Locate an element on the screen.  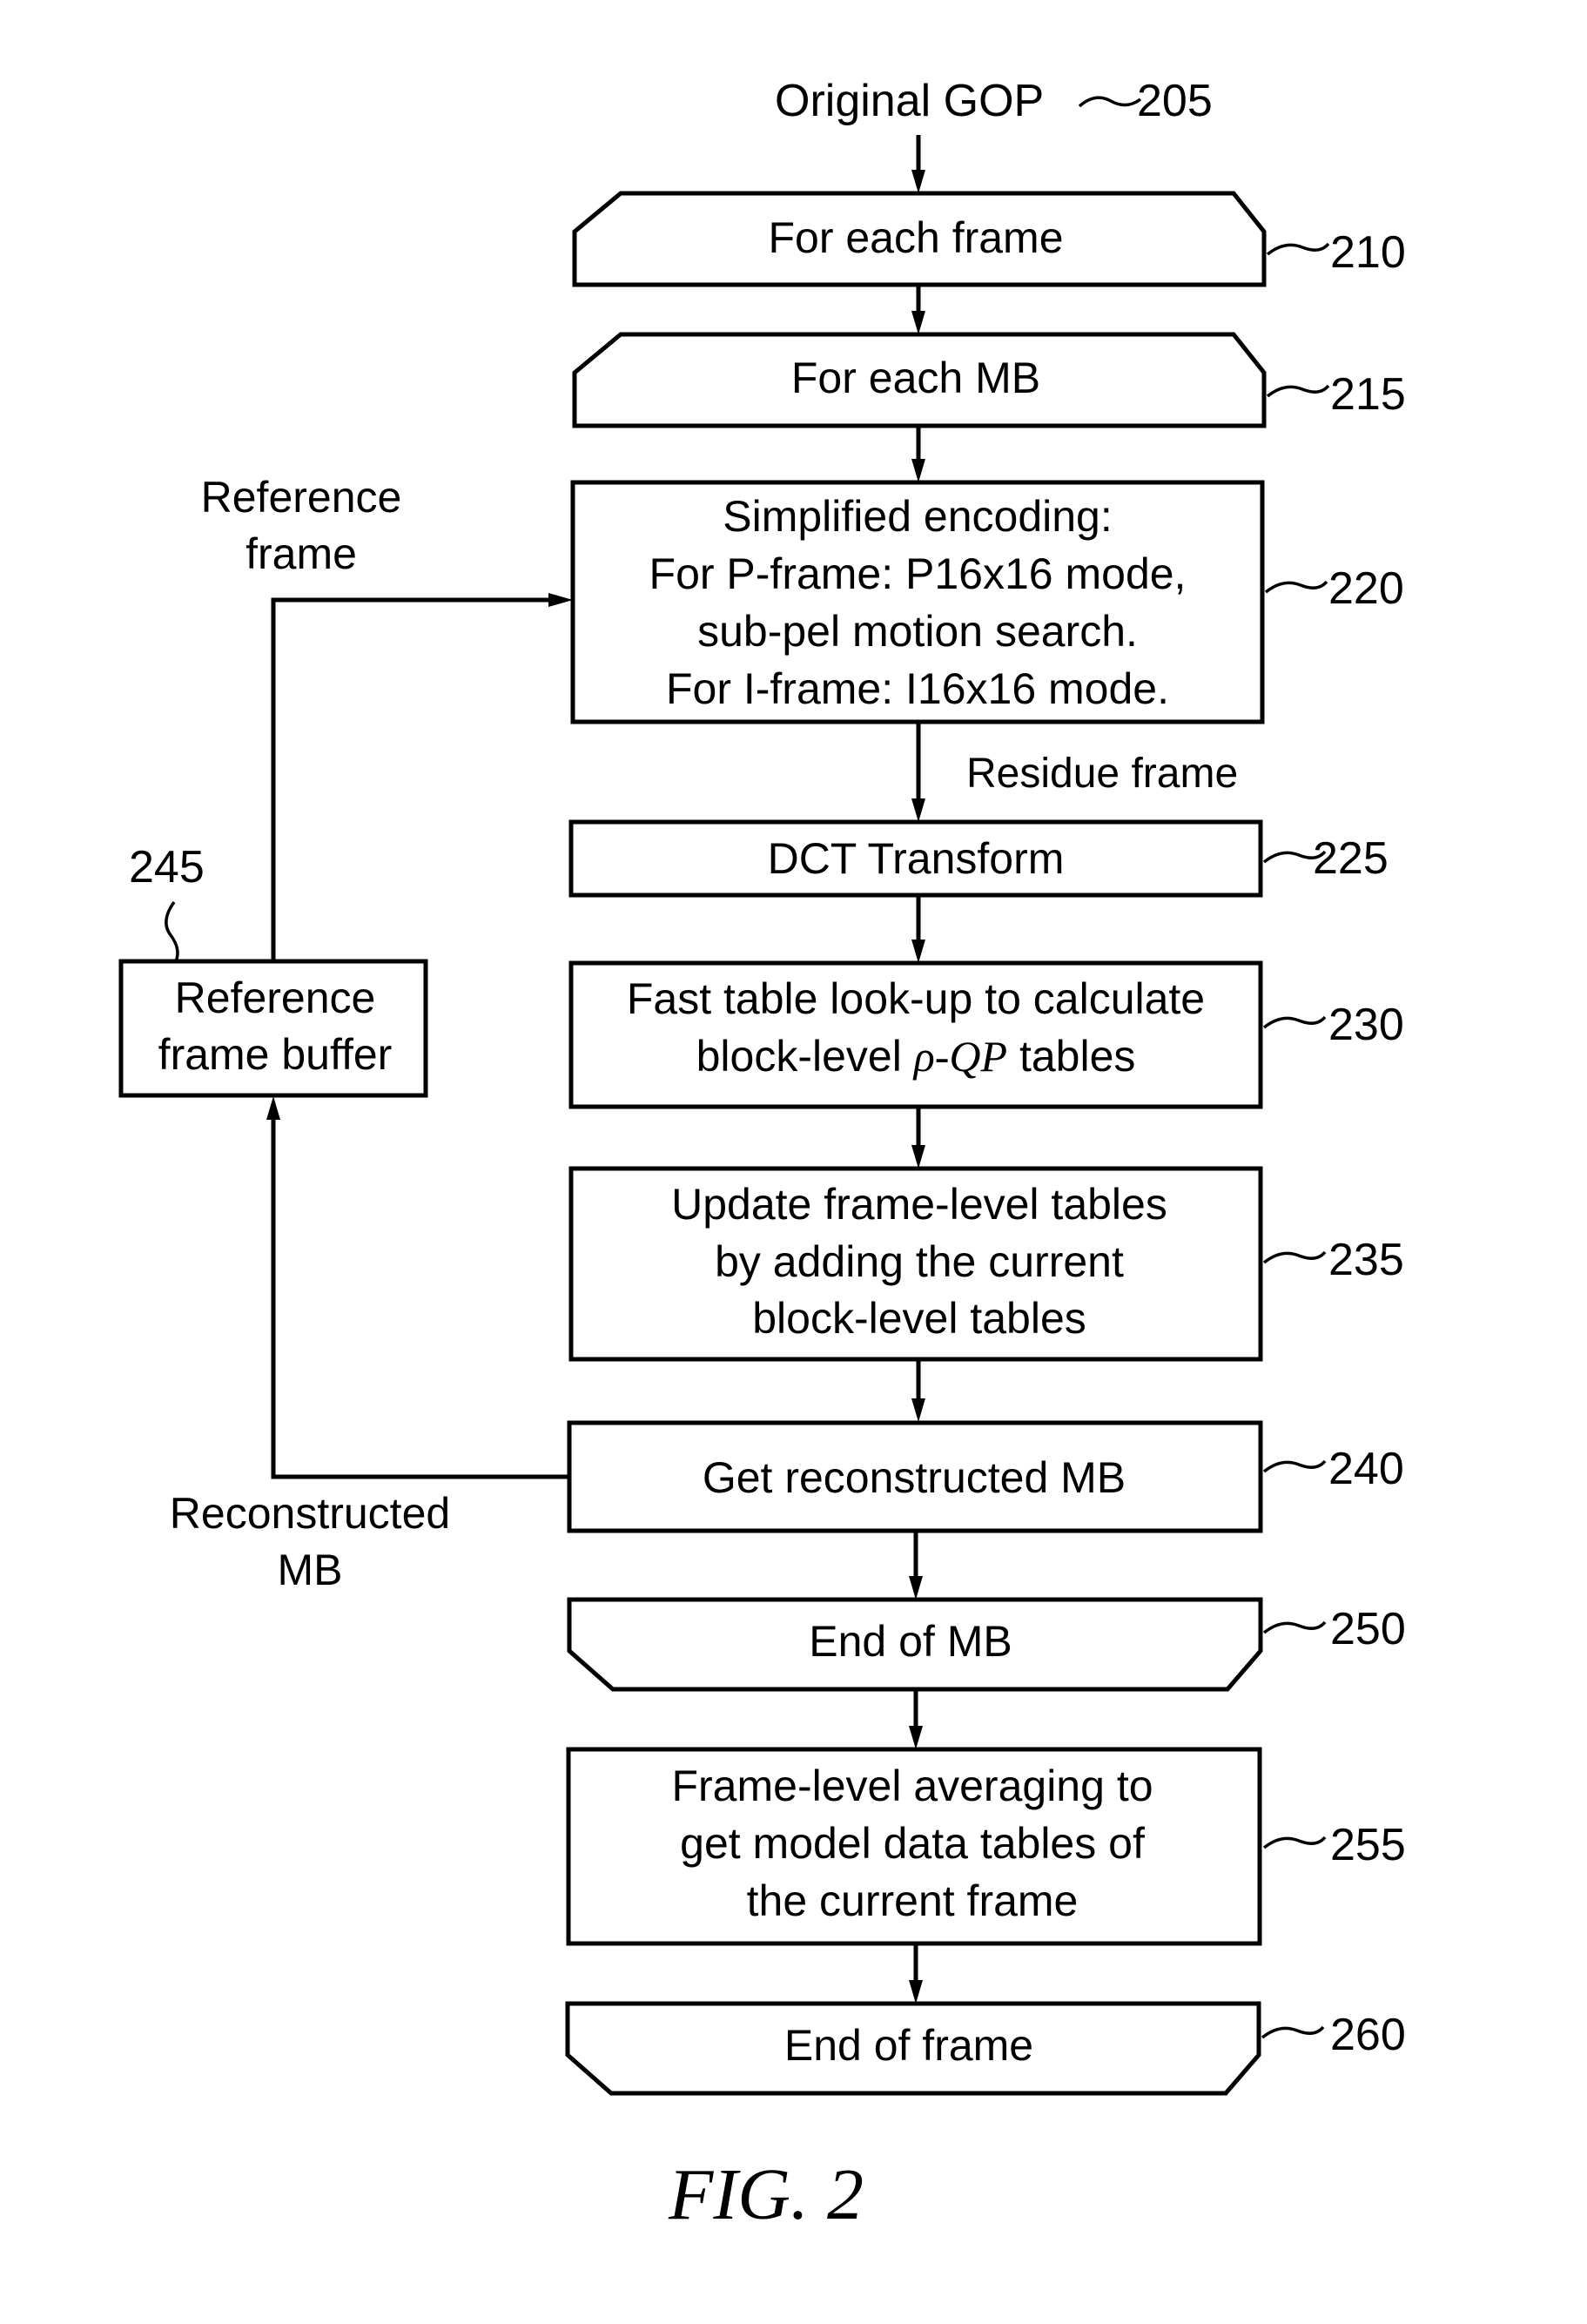
edge-label-reconstructed-mb-line-2: MB is located at coordinates (310, 1570).